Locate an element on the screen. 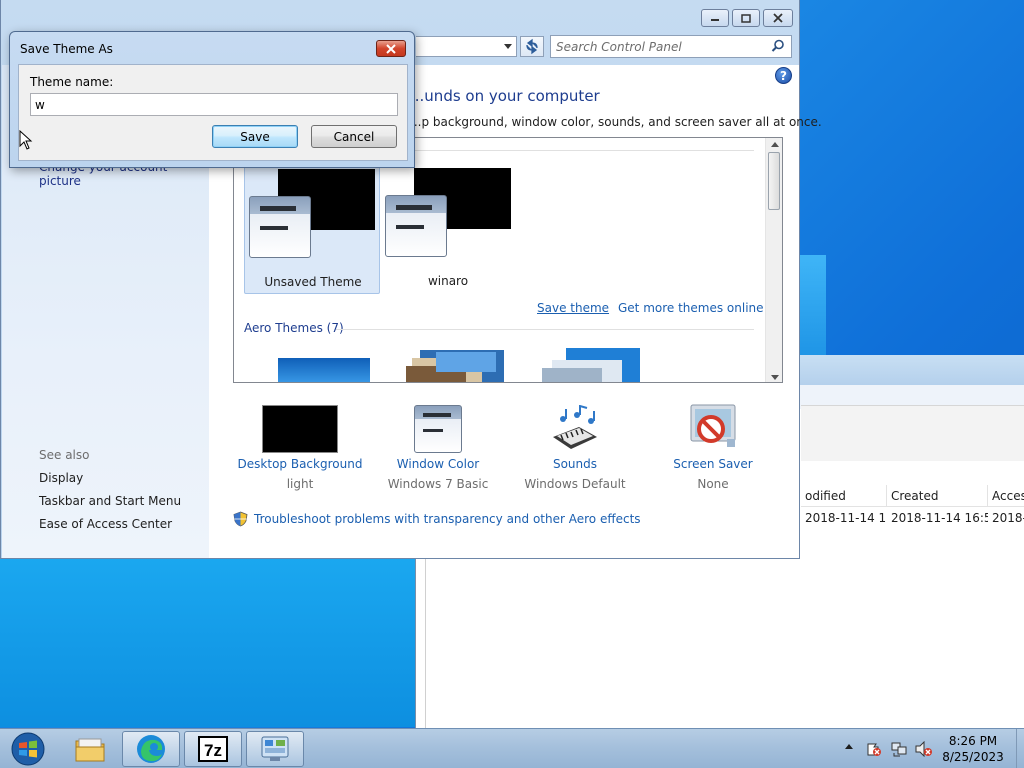  theme-name-label: Theme name: is located at coordinates (72, 82).